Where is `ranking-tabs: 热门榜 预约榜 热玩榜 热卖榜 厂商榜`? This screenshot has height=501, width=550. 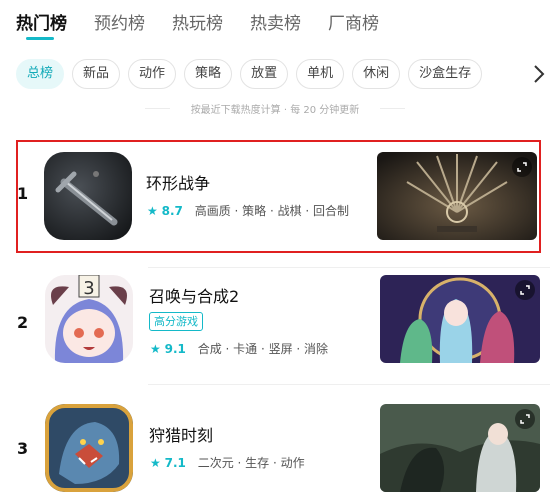 ranking-tabs: 热门榜 预约榜 热玩榜 热卖榜 厂商榜 is located at coordinates (275, 24).